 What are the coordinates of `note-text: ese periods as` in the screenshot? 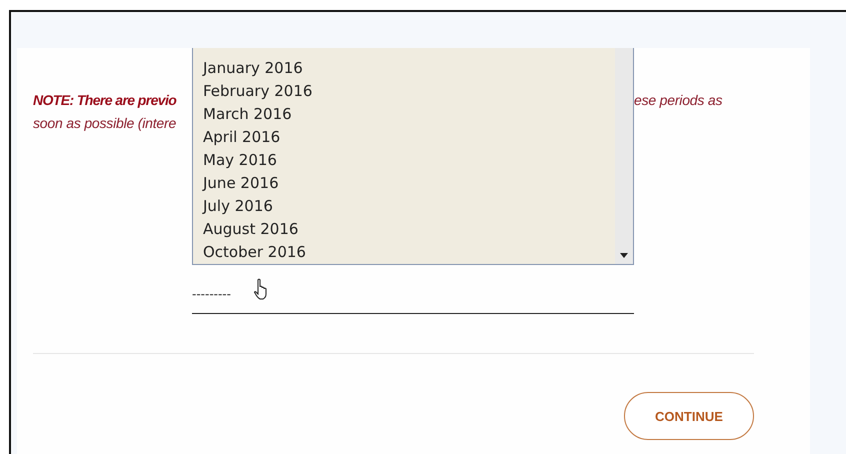 It's located at (678, 100).